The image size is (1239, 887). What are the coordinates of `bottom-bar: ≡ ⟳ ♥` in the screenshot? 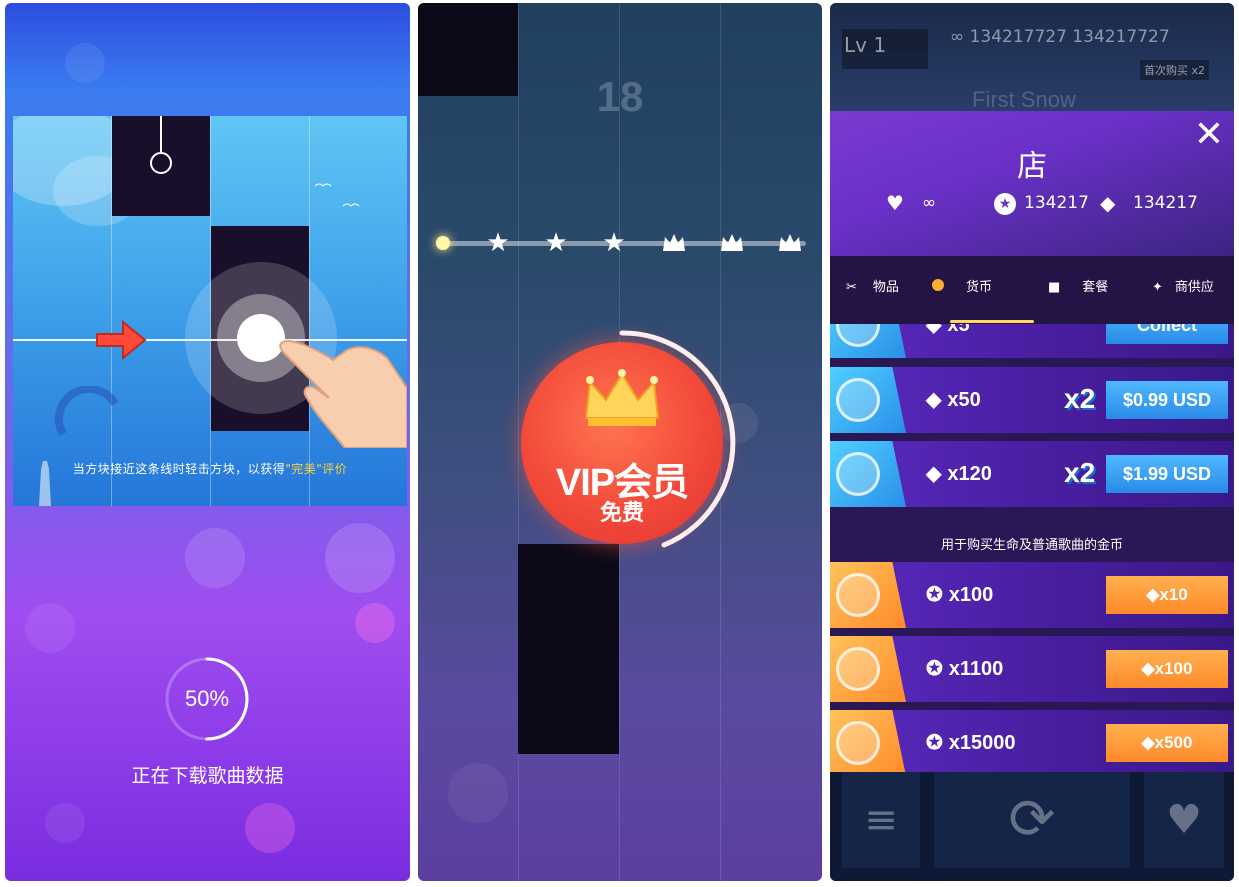 It's located at (1032, 826).